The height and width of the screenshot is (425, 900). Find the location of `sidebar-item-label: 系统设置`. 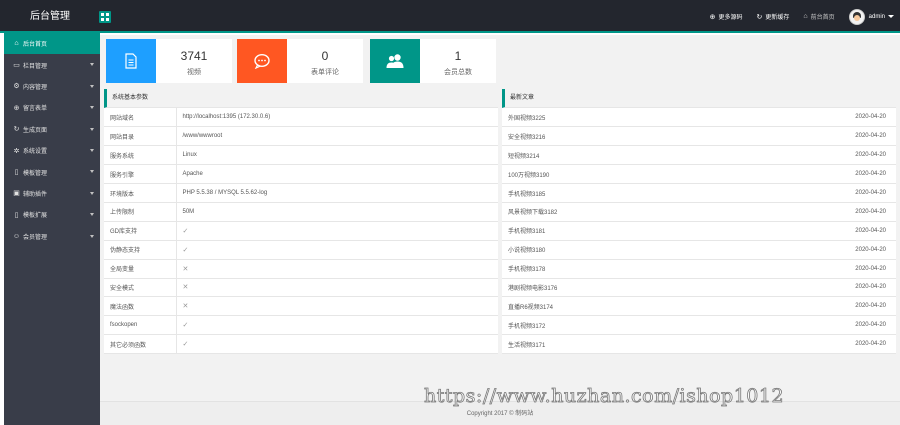

sidebar-item-label: 系统设置 is located at coordinates (35, 152).